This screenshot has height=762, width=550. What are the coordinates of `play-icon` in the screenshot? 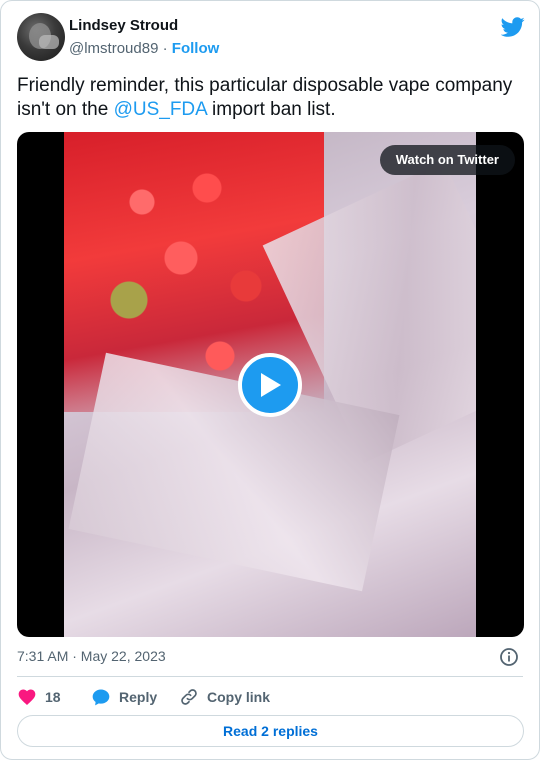 It's located at (271, 385).